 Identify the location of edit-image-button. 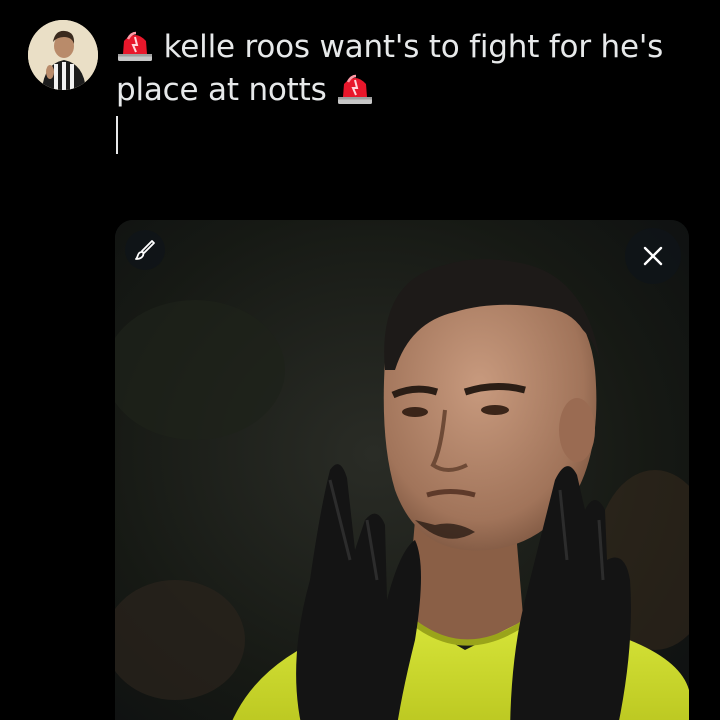
(145, 250).